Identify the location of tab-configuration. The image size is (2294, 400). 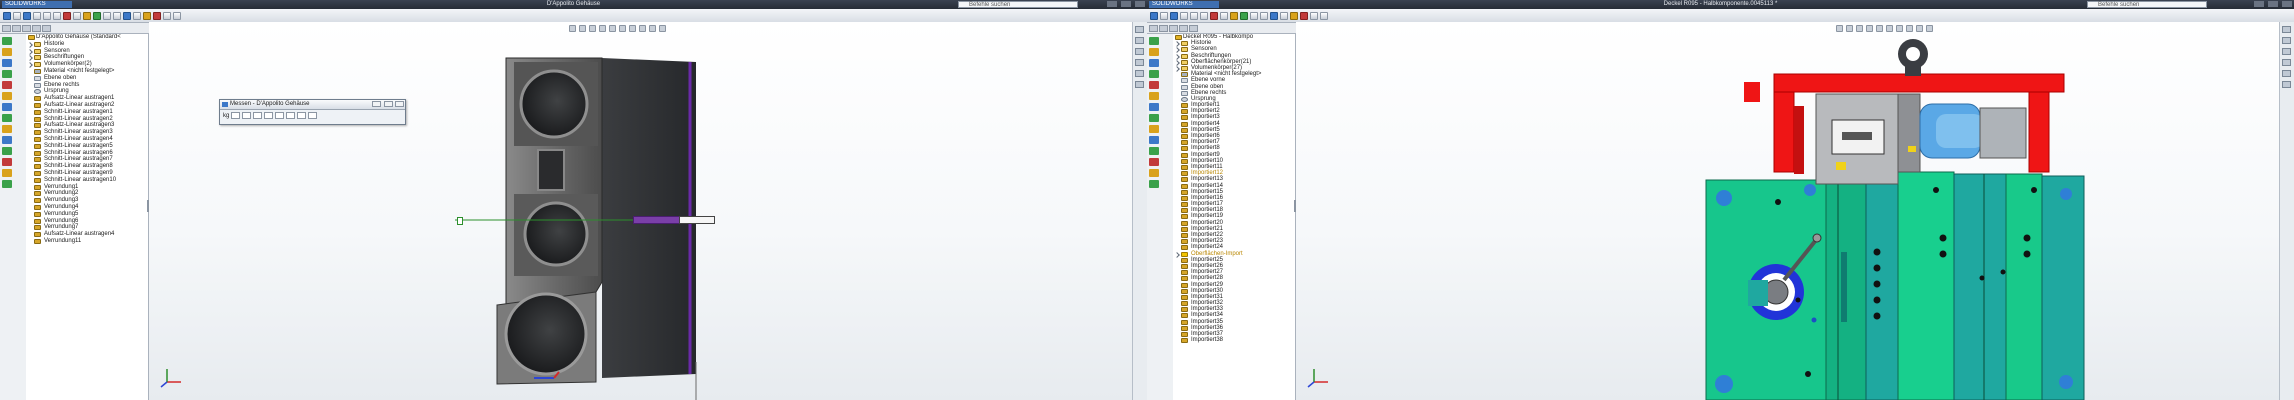
(26, 28).